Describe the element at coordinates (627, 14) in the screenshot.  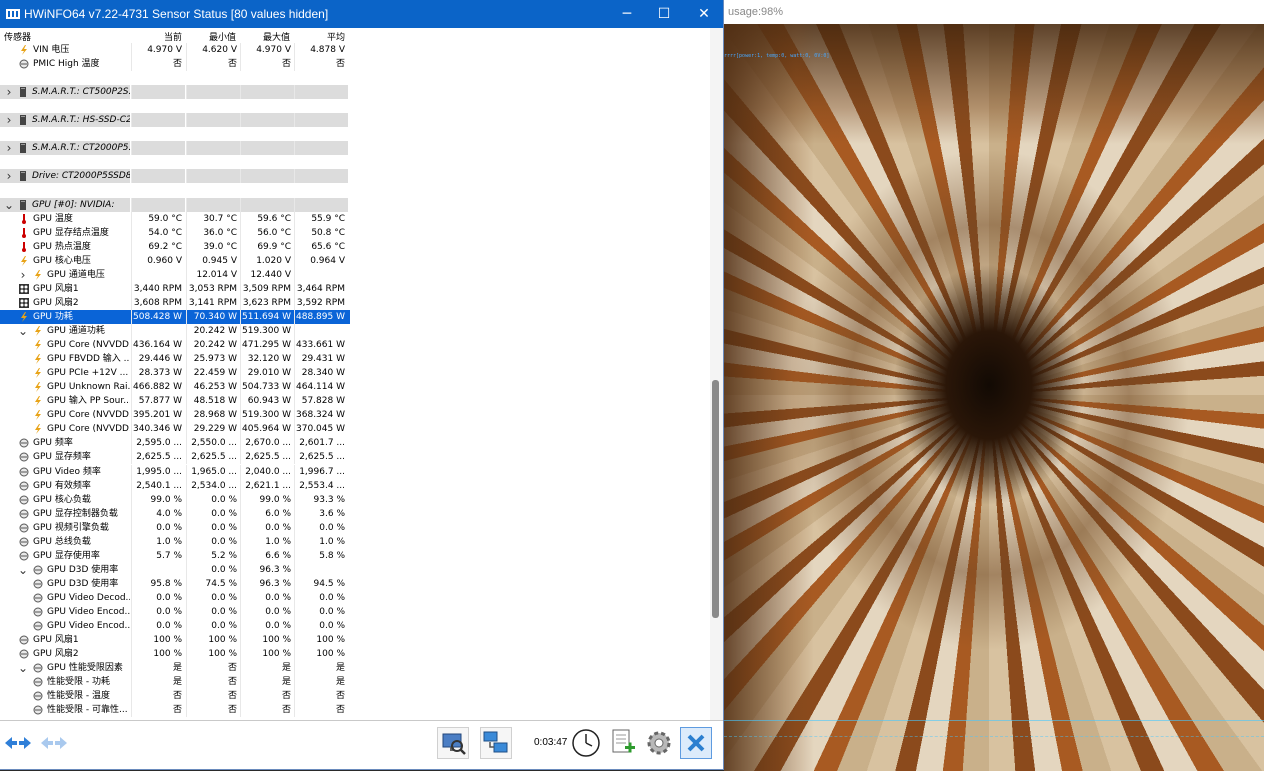
I see `minimize-button: ─` at that location.